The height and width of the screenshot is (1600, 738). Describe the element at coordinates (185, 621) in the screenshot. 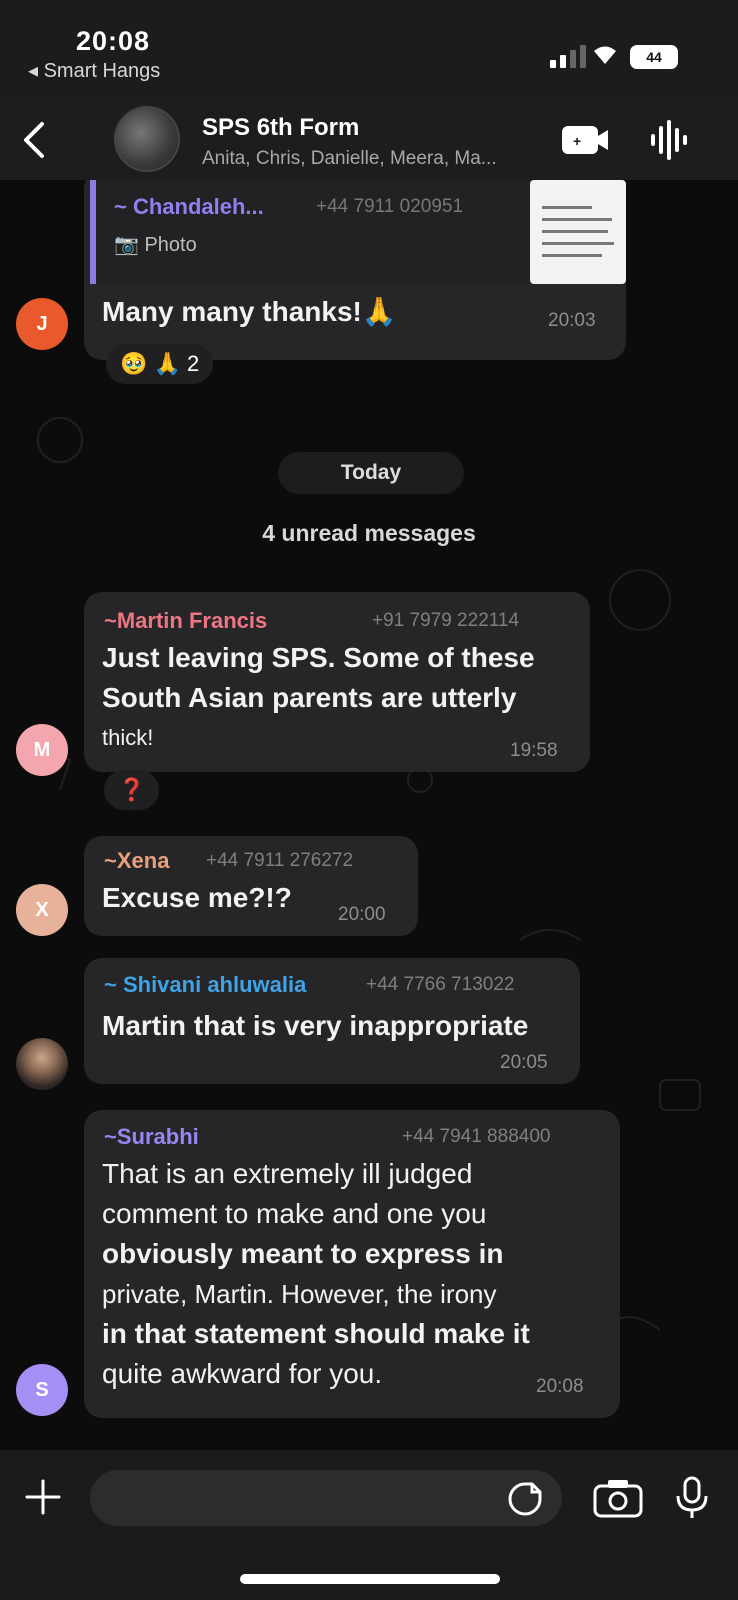

I see `sender-name: ~Martin Francis` at that location.